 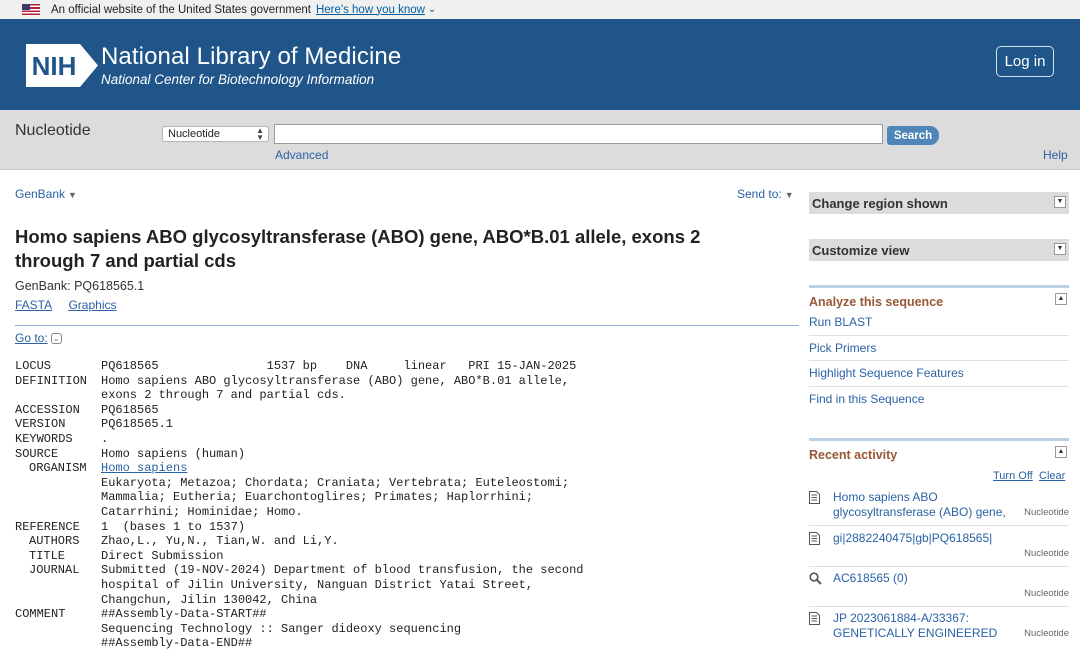 I want to click on find-in-sequence-link: Find in this Sequence, so click(x=939, y=399).